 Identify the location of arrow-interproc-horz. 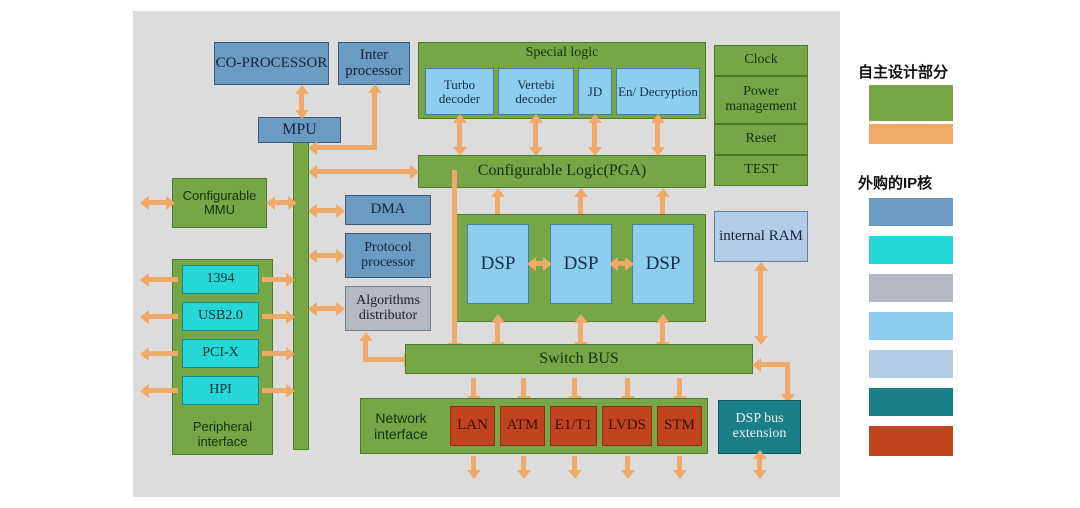
(346, 147).